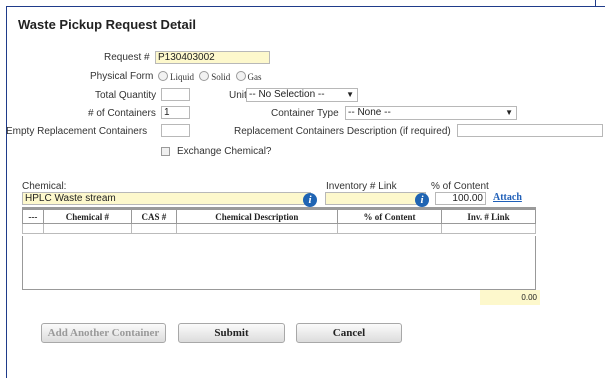 This screenshot has height=378, width=605. I want to click on replacement-desc-field, so click(530, 130).